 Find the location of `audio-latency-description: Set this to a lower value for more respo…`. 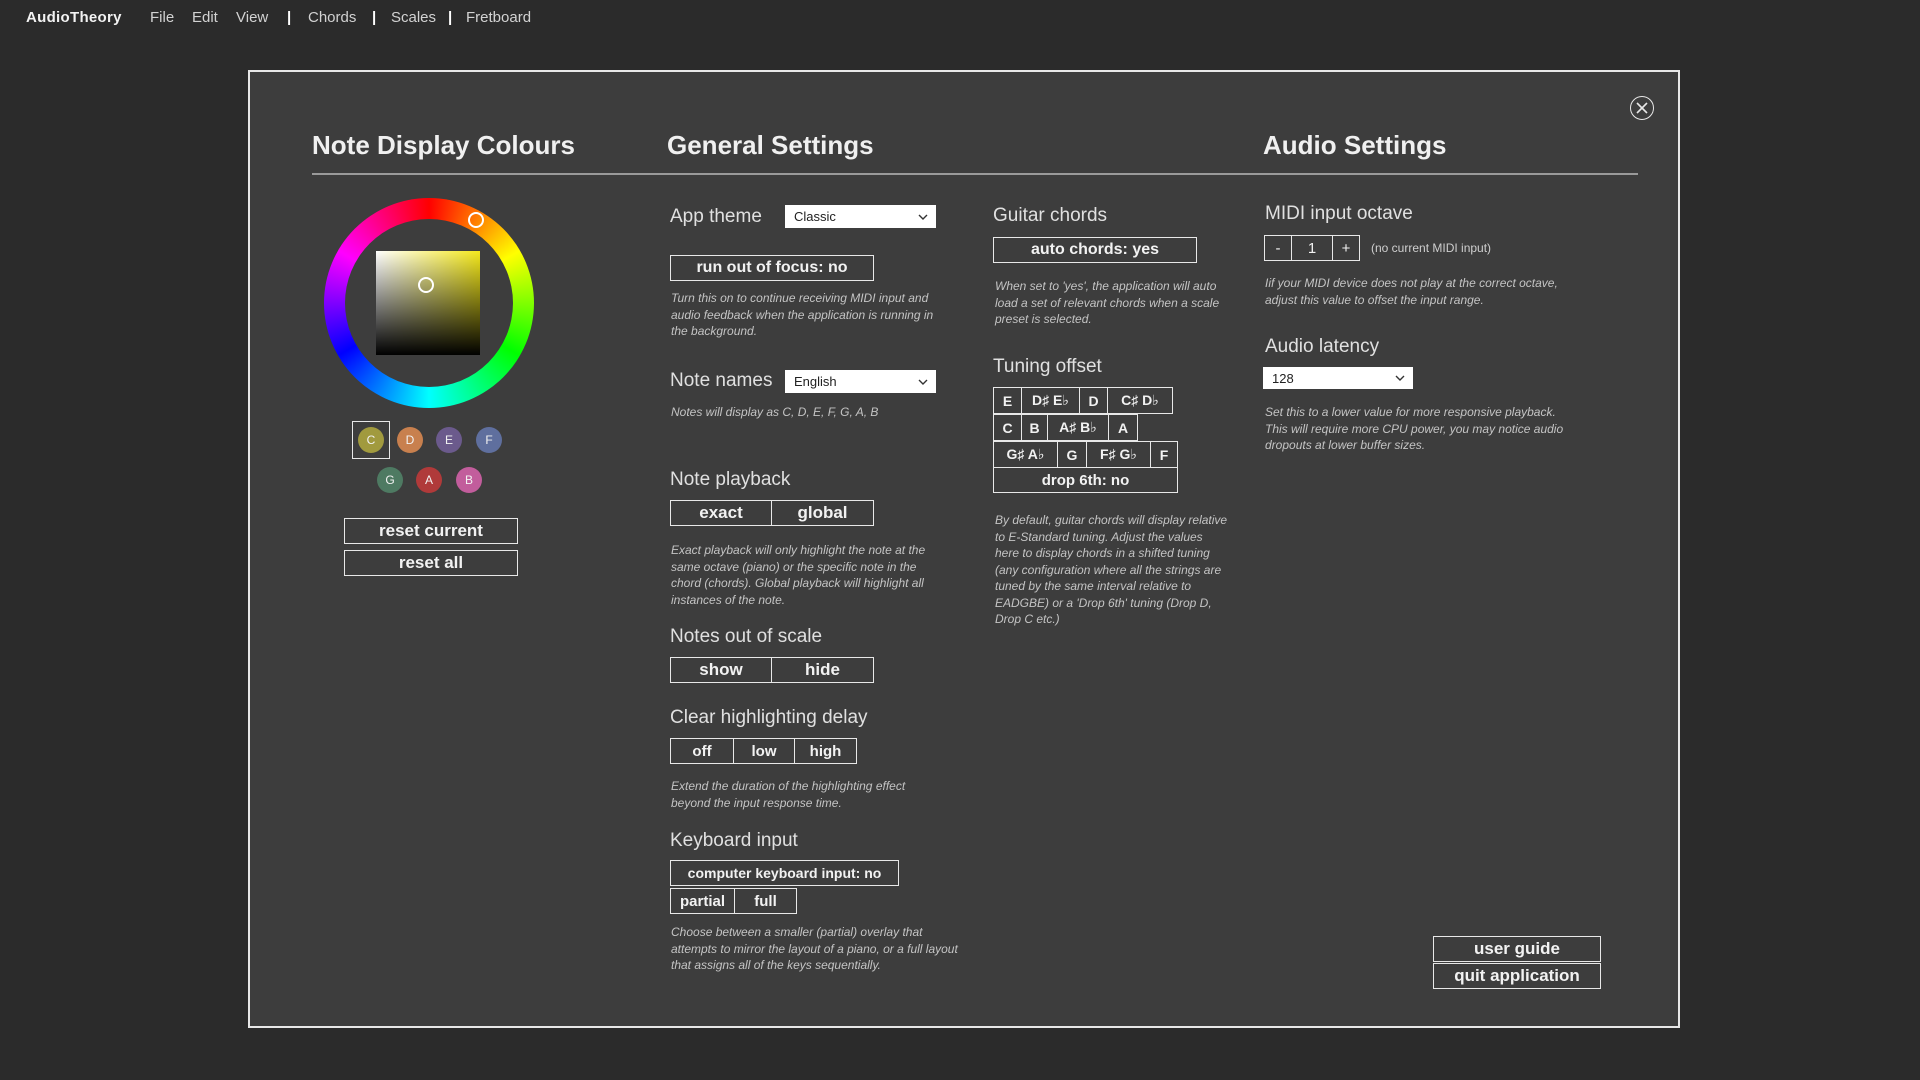

audio-latency-description: Set this to a lower value for more respo… is located at coordinates (1414, 428).